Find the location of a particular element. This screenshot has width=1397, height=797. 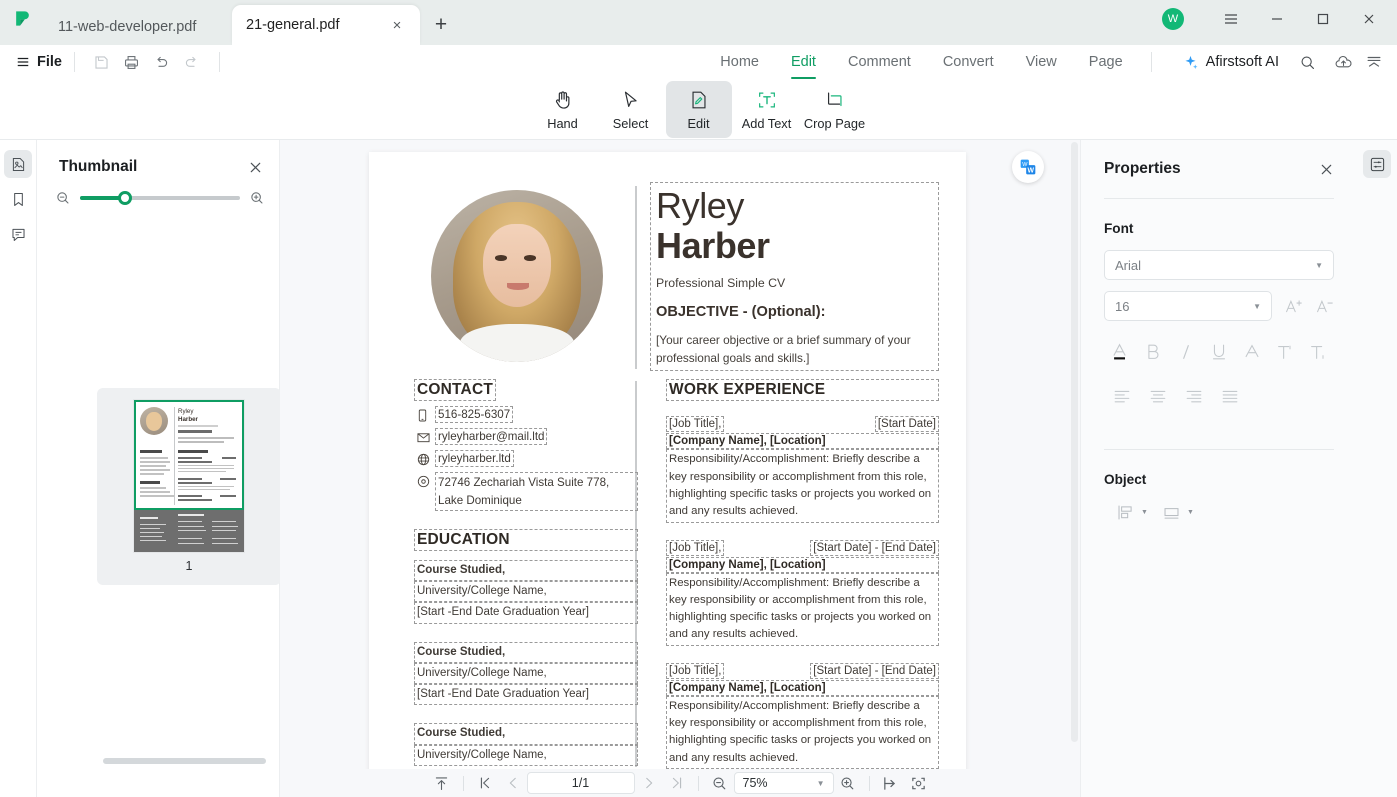

ribbon-edit-tool: Edit is located at coordinates (698, 109).